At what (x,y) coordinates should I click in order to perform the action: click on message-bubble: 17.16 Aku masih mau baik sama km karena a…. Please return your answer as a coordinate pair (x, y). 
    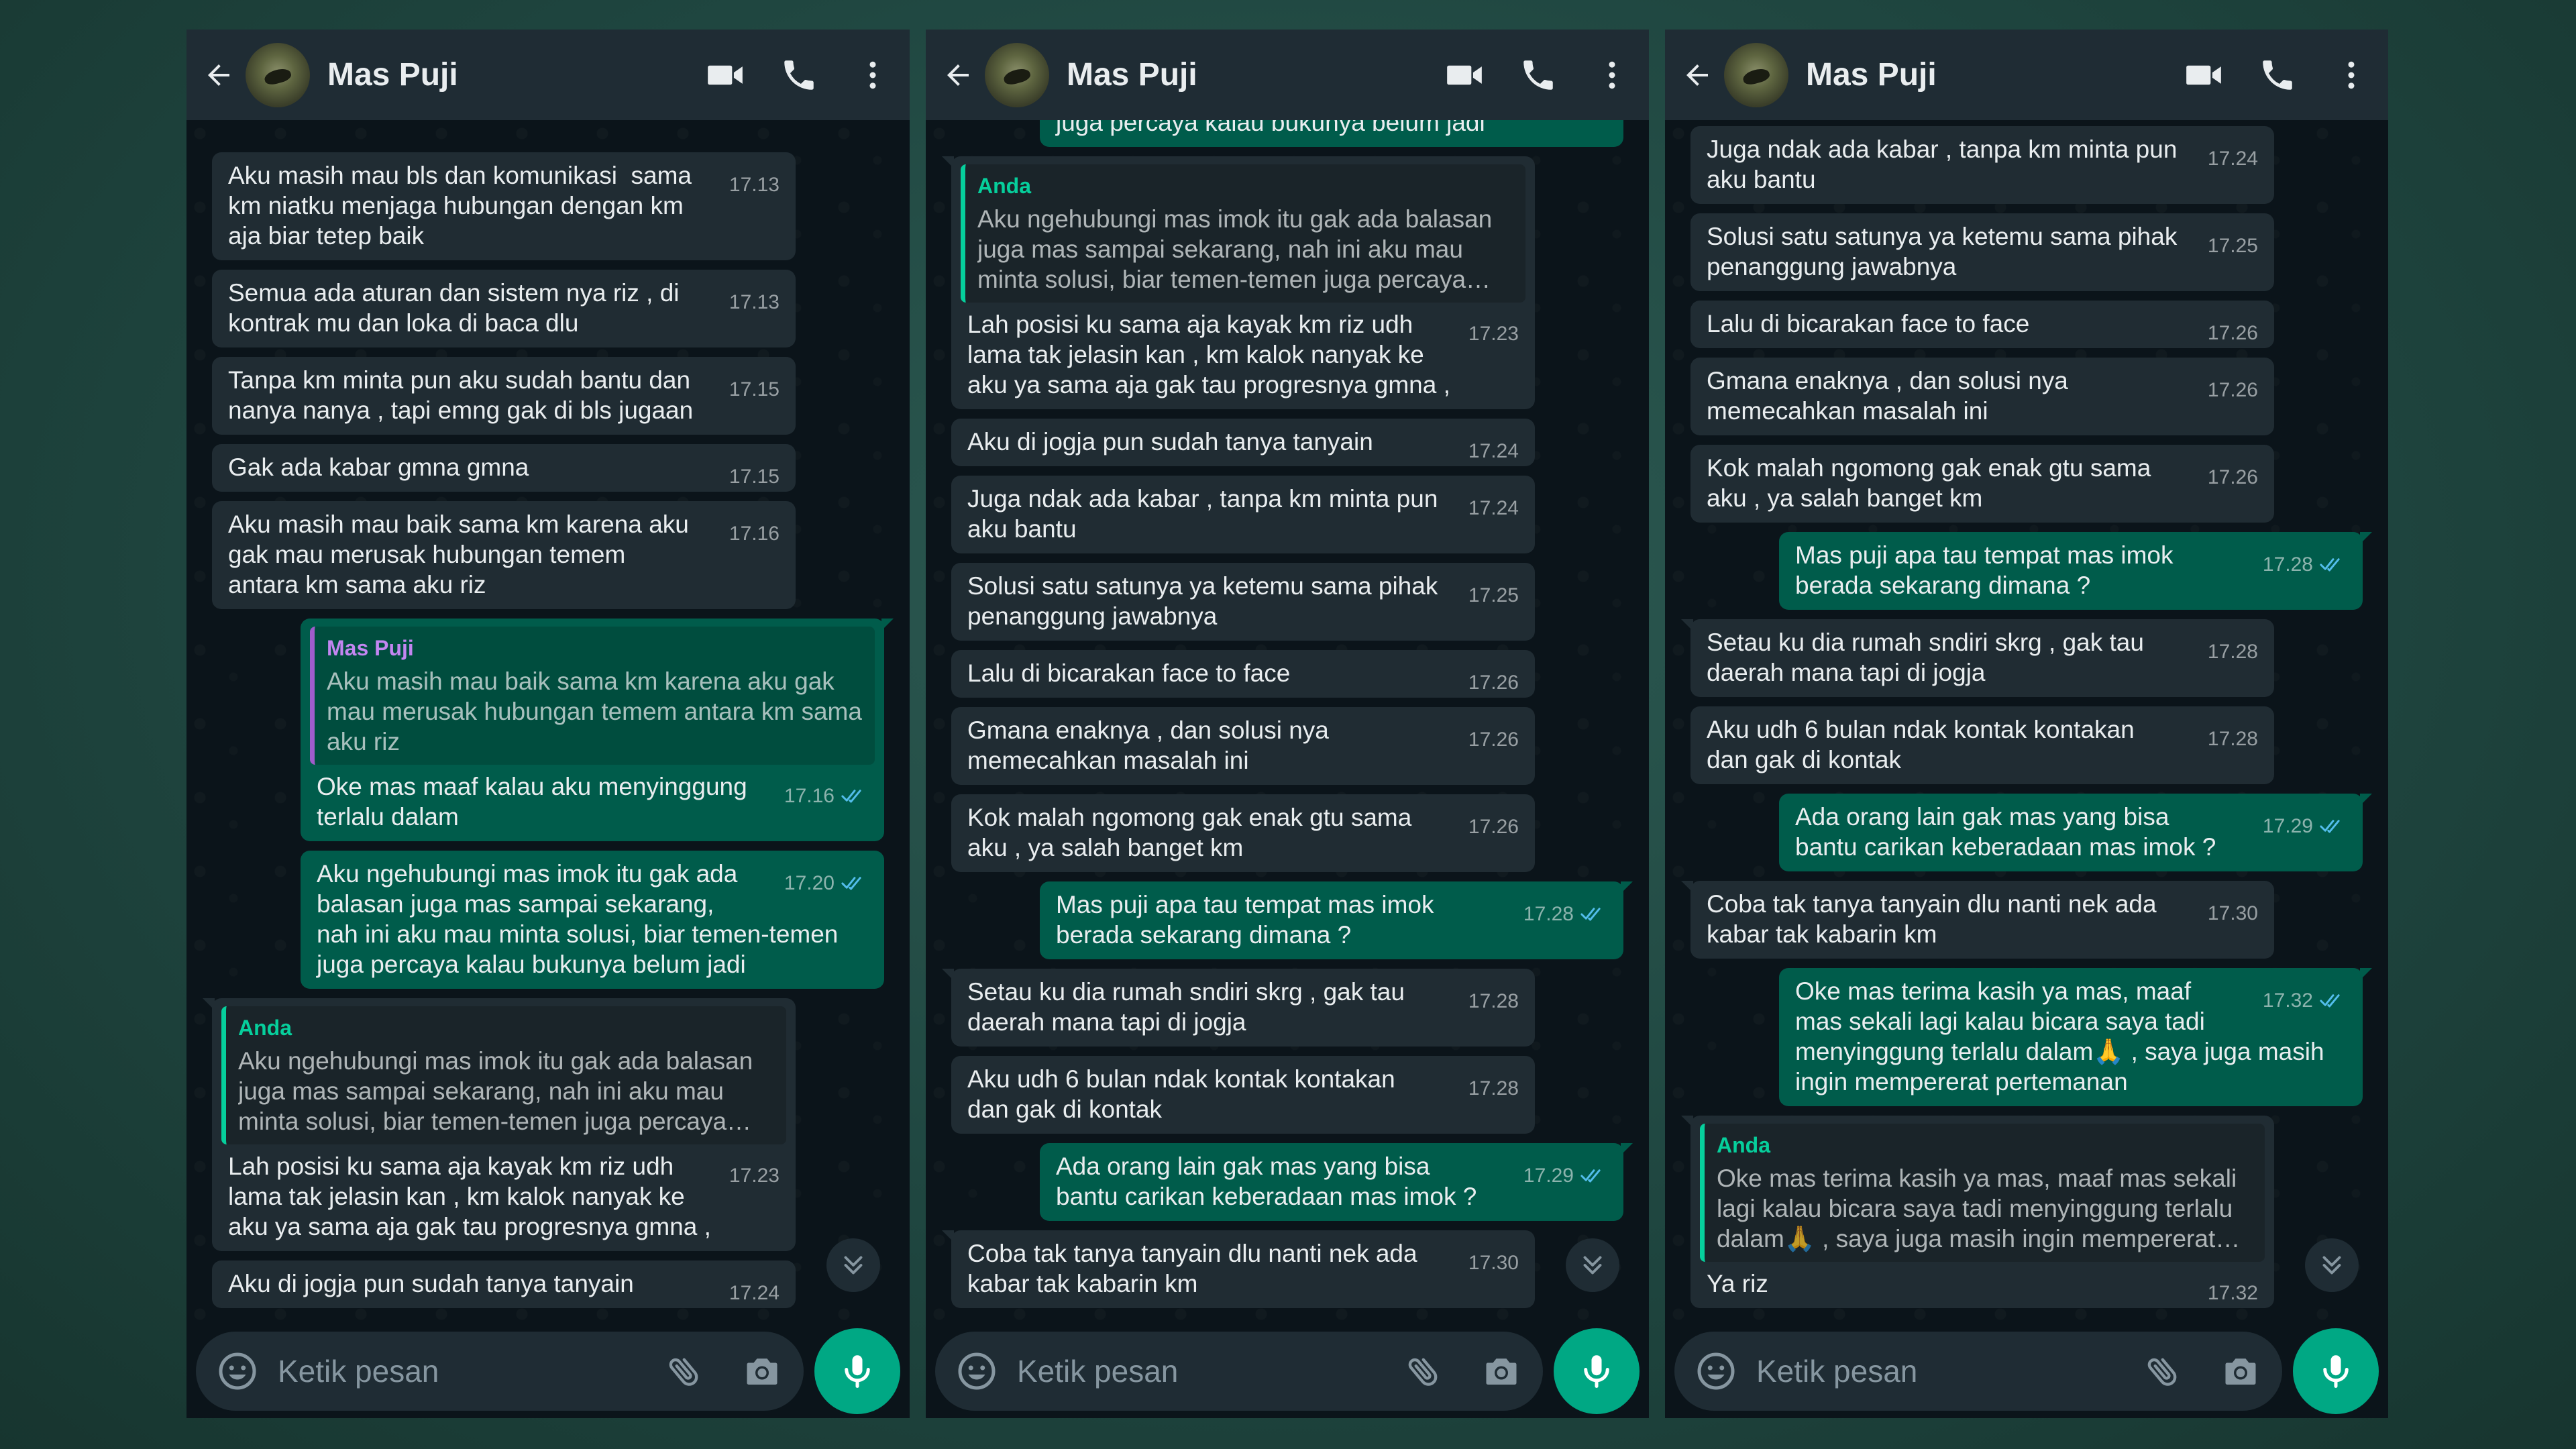
    Looking at the image, I should click on (504, 555).